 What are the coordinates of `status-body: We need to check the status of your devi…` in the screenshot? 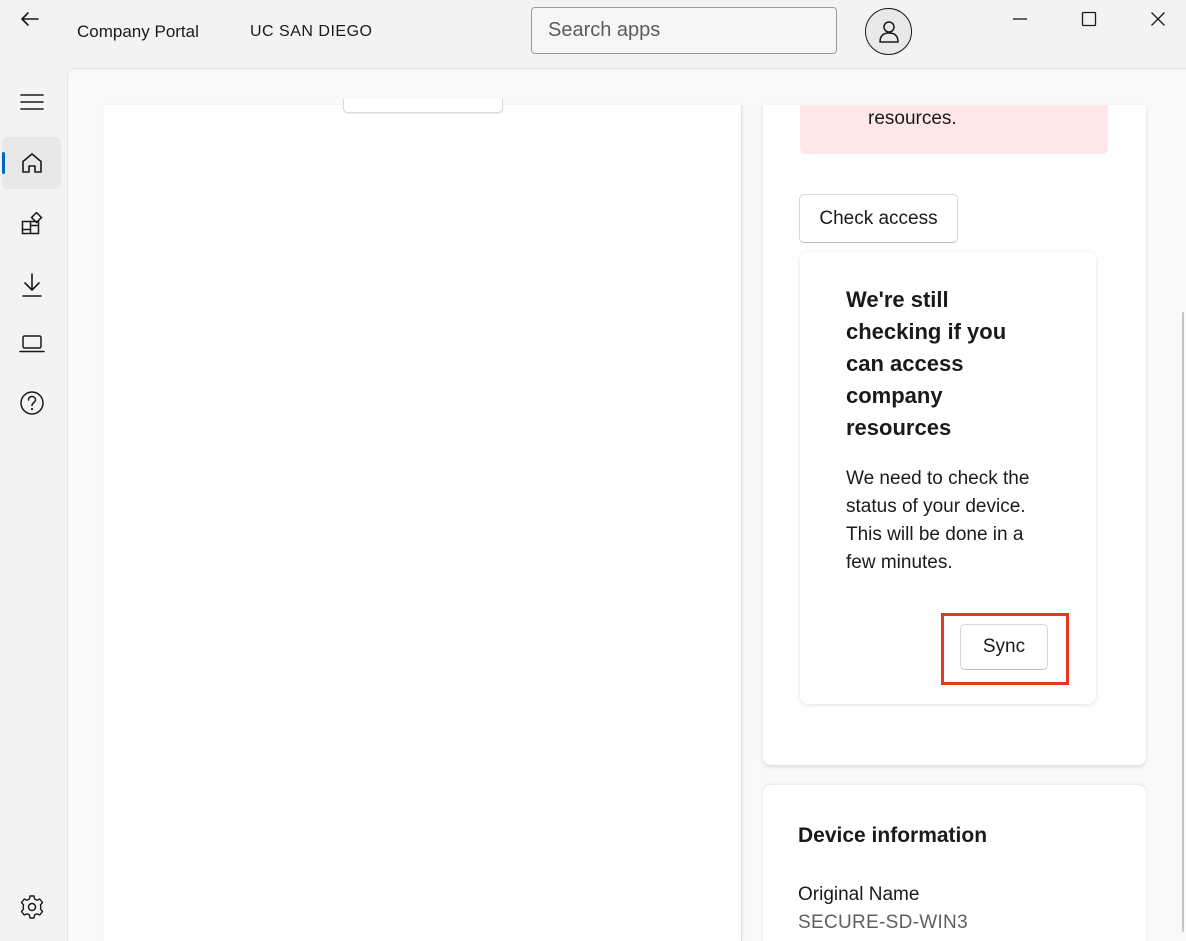 It's located at (938, 520).